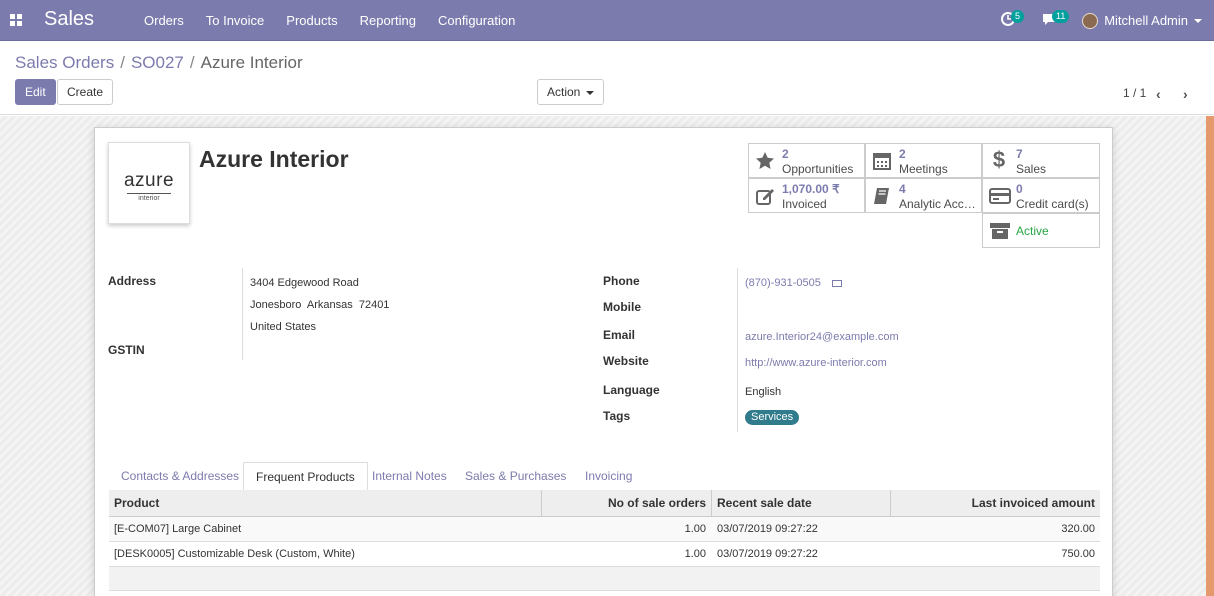 The width and height of the screenshot is (1214, 596). I want to click on country-value: United States, so click(283, 327).